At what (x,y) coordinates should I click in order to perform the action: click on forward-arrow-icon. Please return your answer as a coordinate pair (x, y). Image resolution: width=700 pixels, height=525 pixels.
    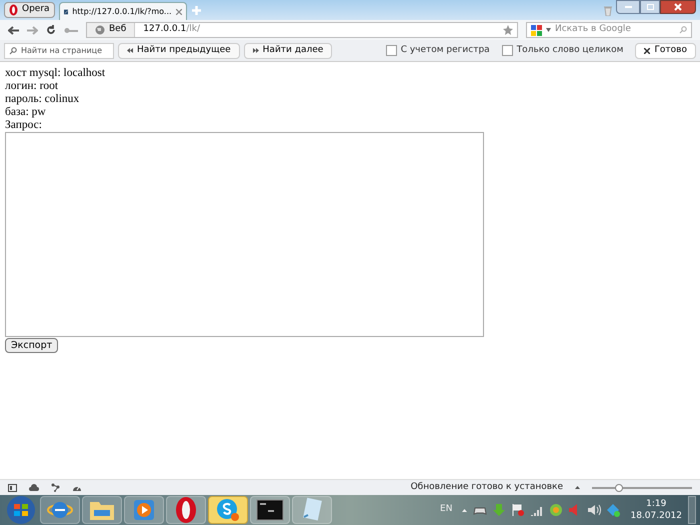
    Looking at the image, I should click on (32, 30).